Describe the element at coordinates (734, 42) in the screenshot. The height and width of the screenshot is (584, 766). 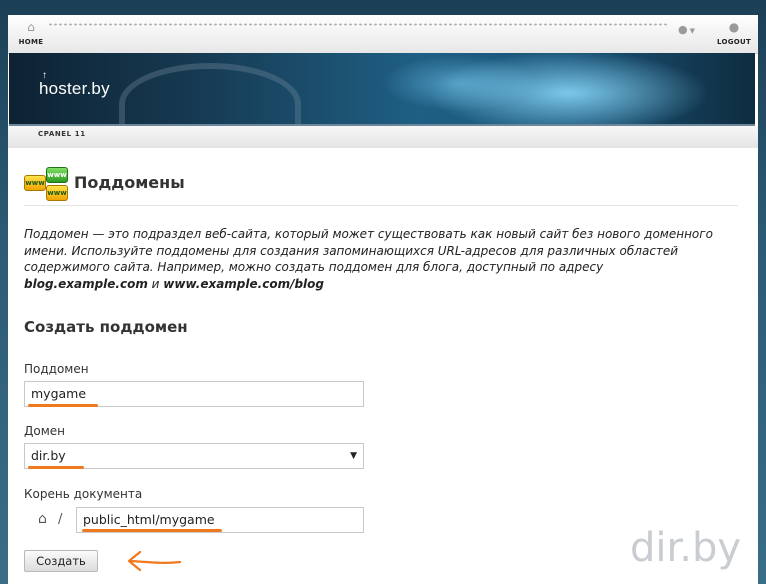
I see `logout-label: LOGOUT` at that location.